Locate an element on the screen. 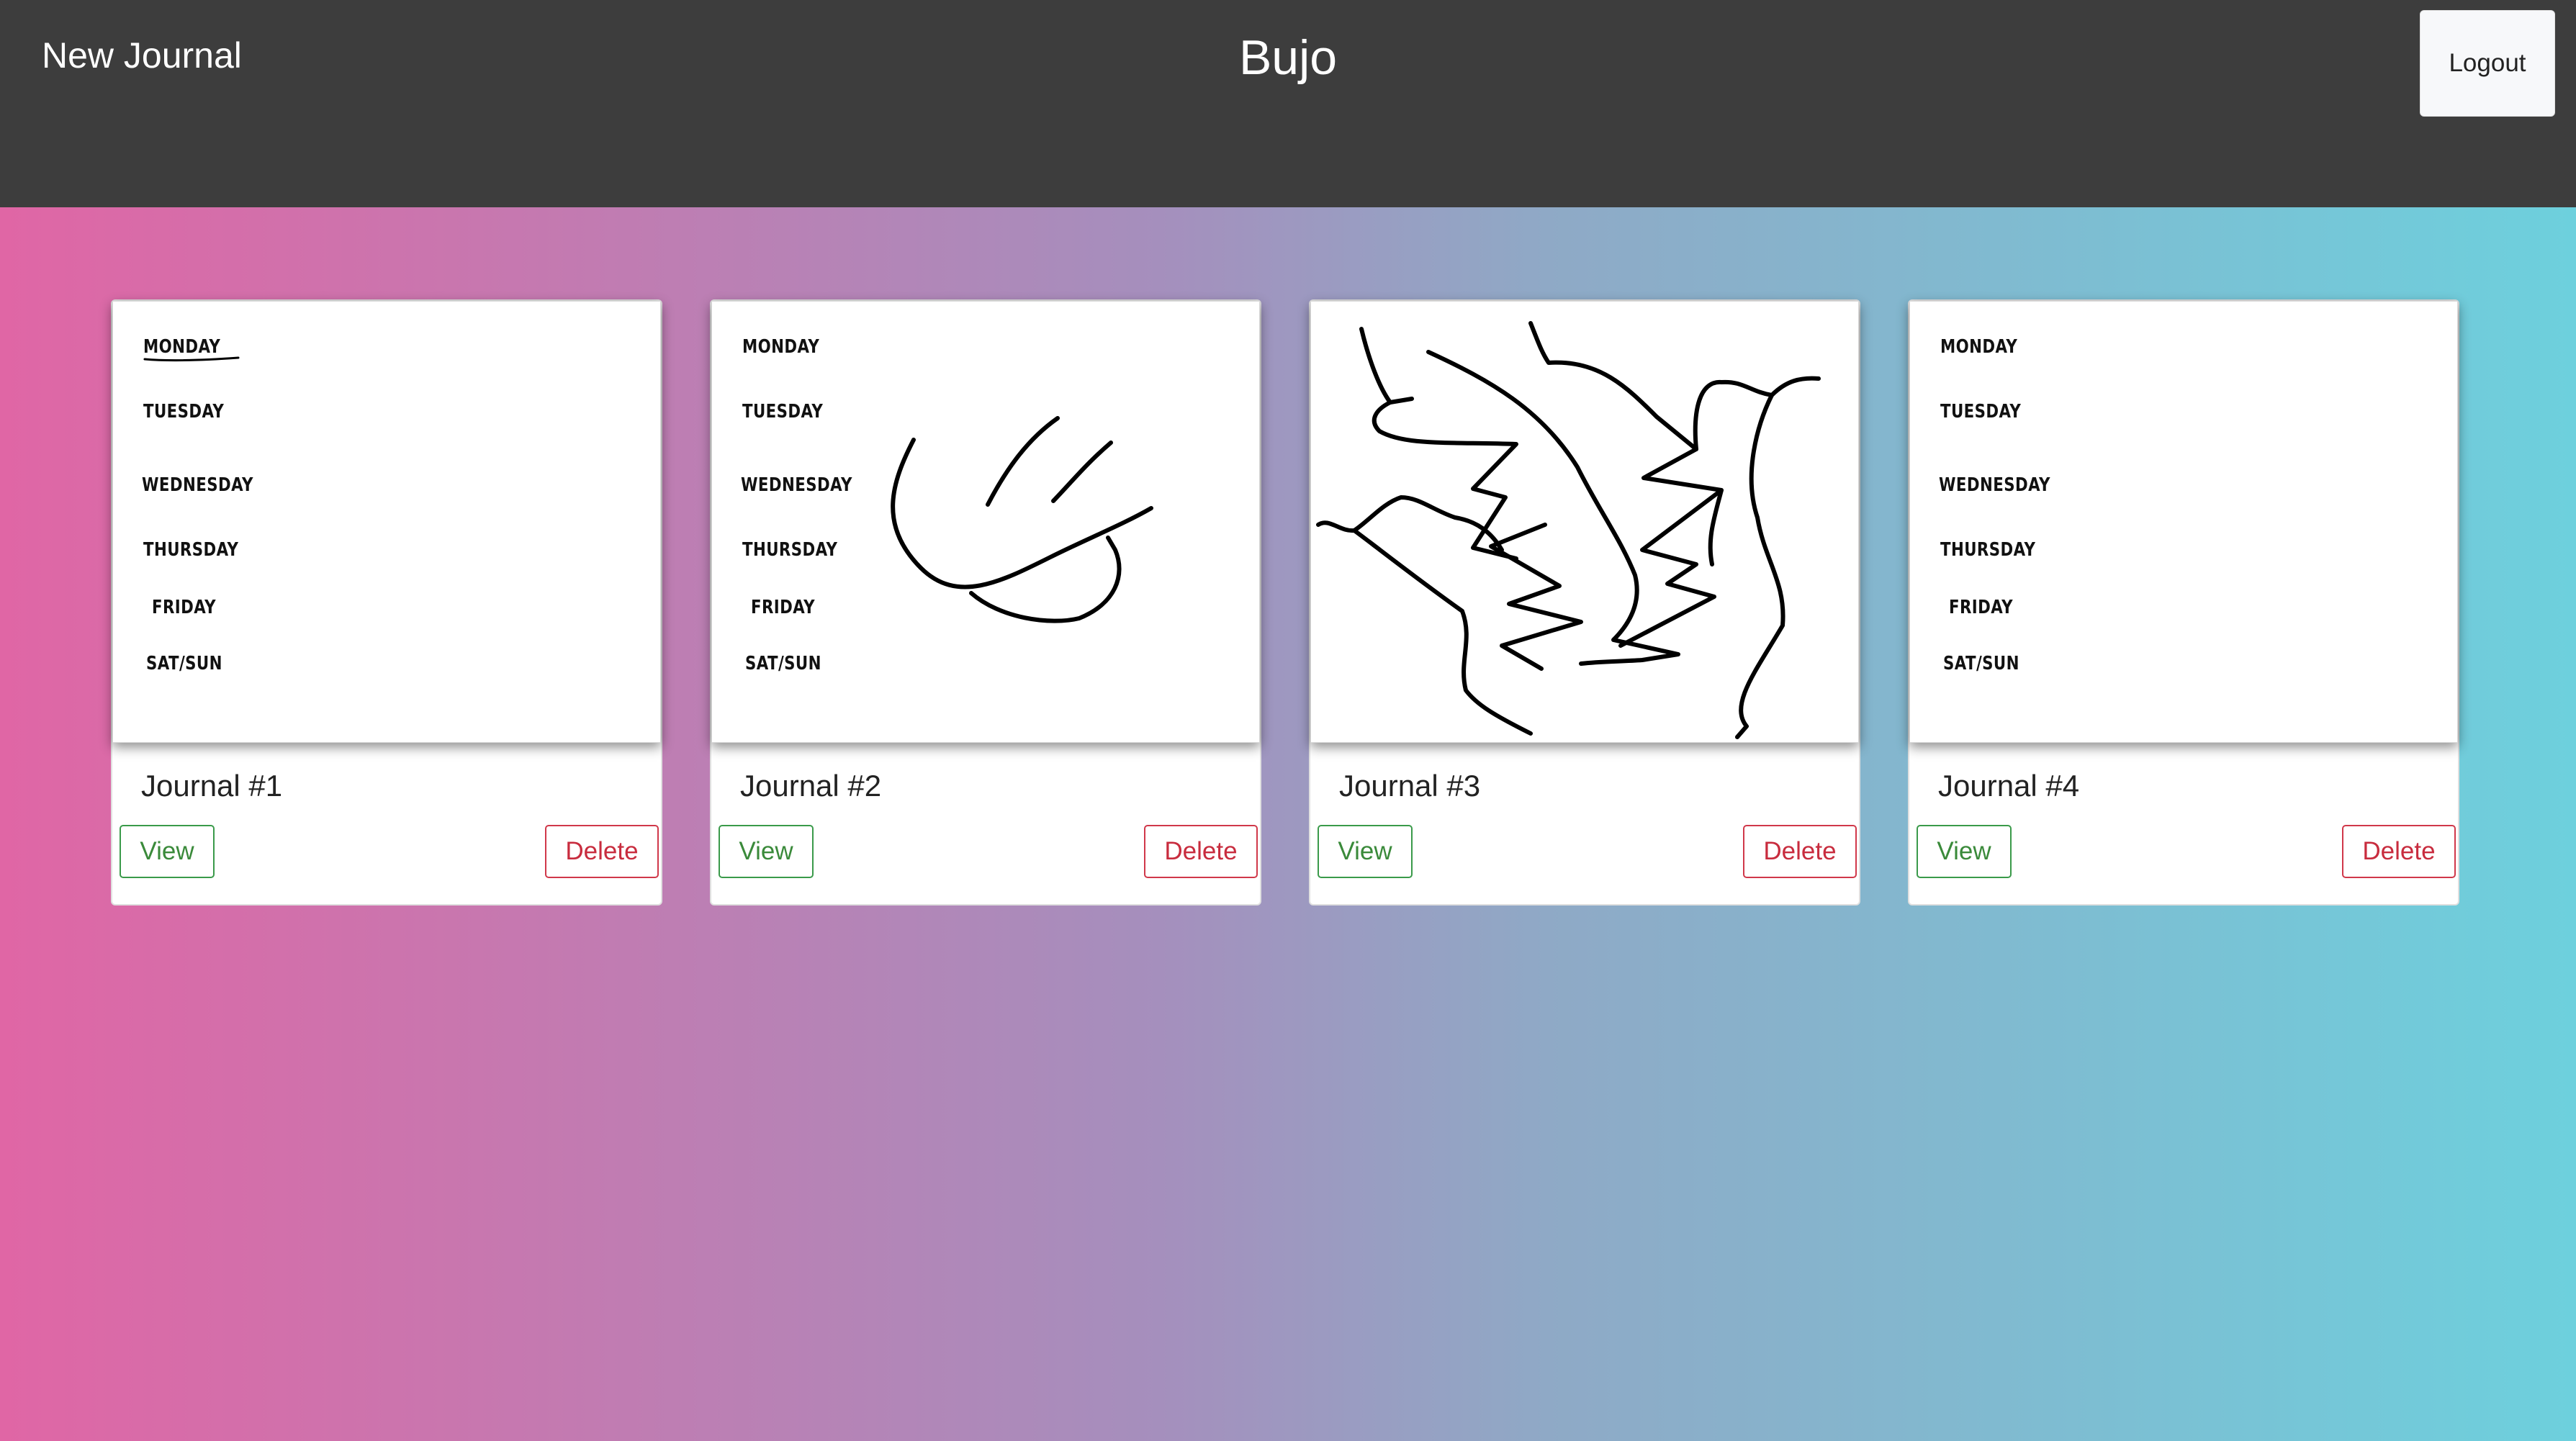  journal-title: Journal #1 is located at coordinates (212, 786).